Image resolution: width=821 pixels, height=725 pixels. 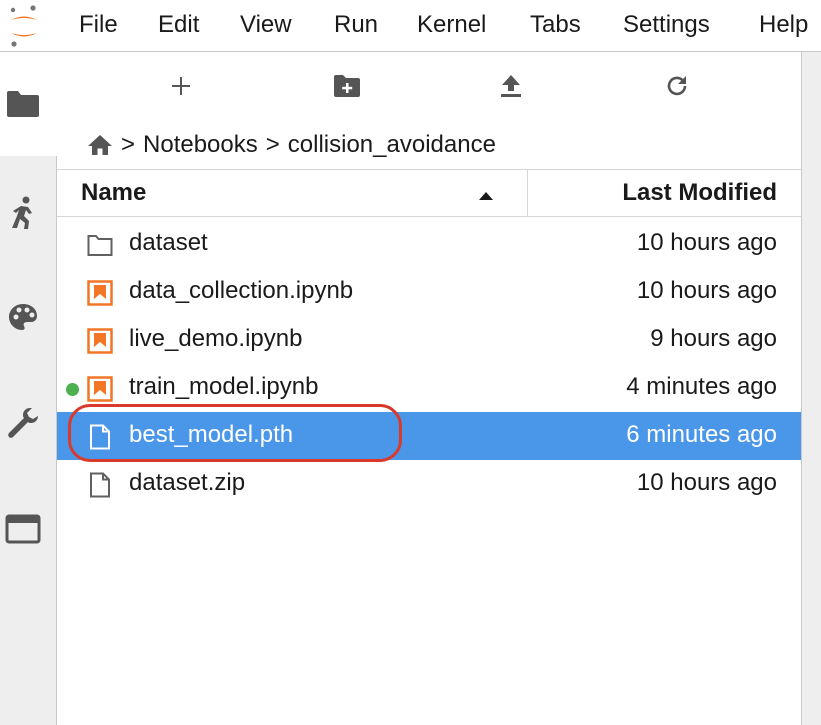 What do you see at coordinates (24, 26) in the screenshot?
I see `jupyter-logo-icon` at bounding box center [24, 26].